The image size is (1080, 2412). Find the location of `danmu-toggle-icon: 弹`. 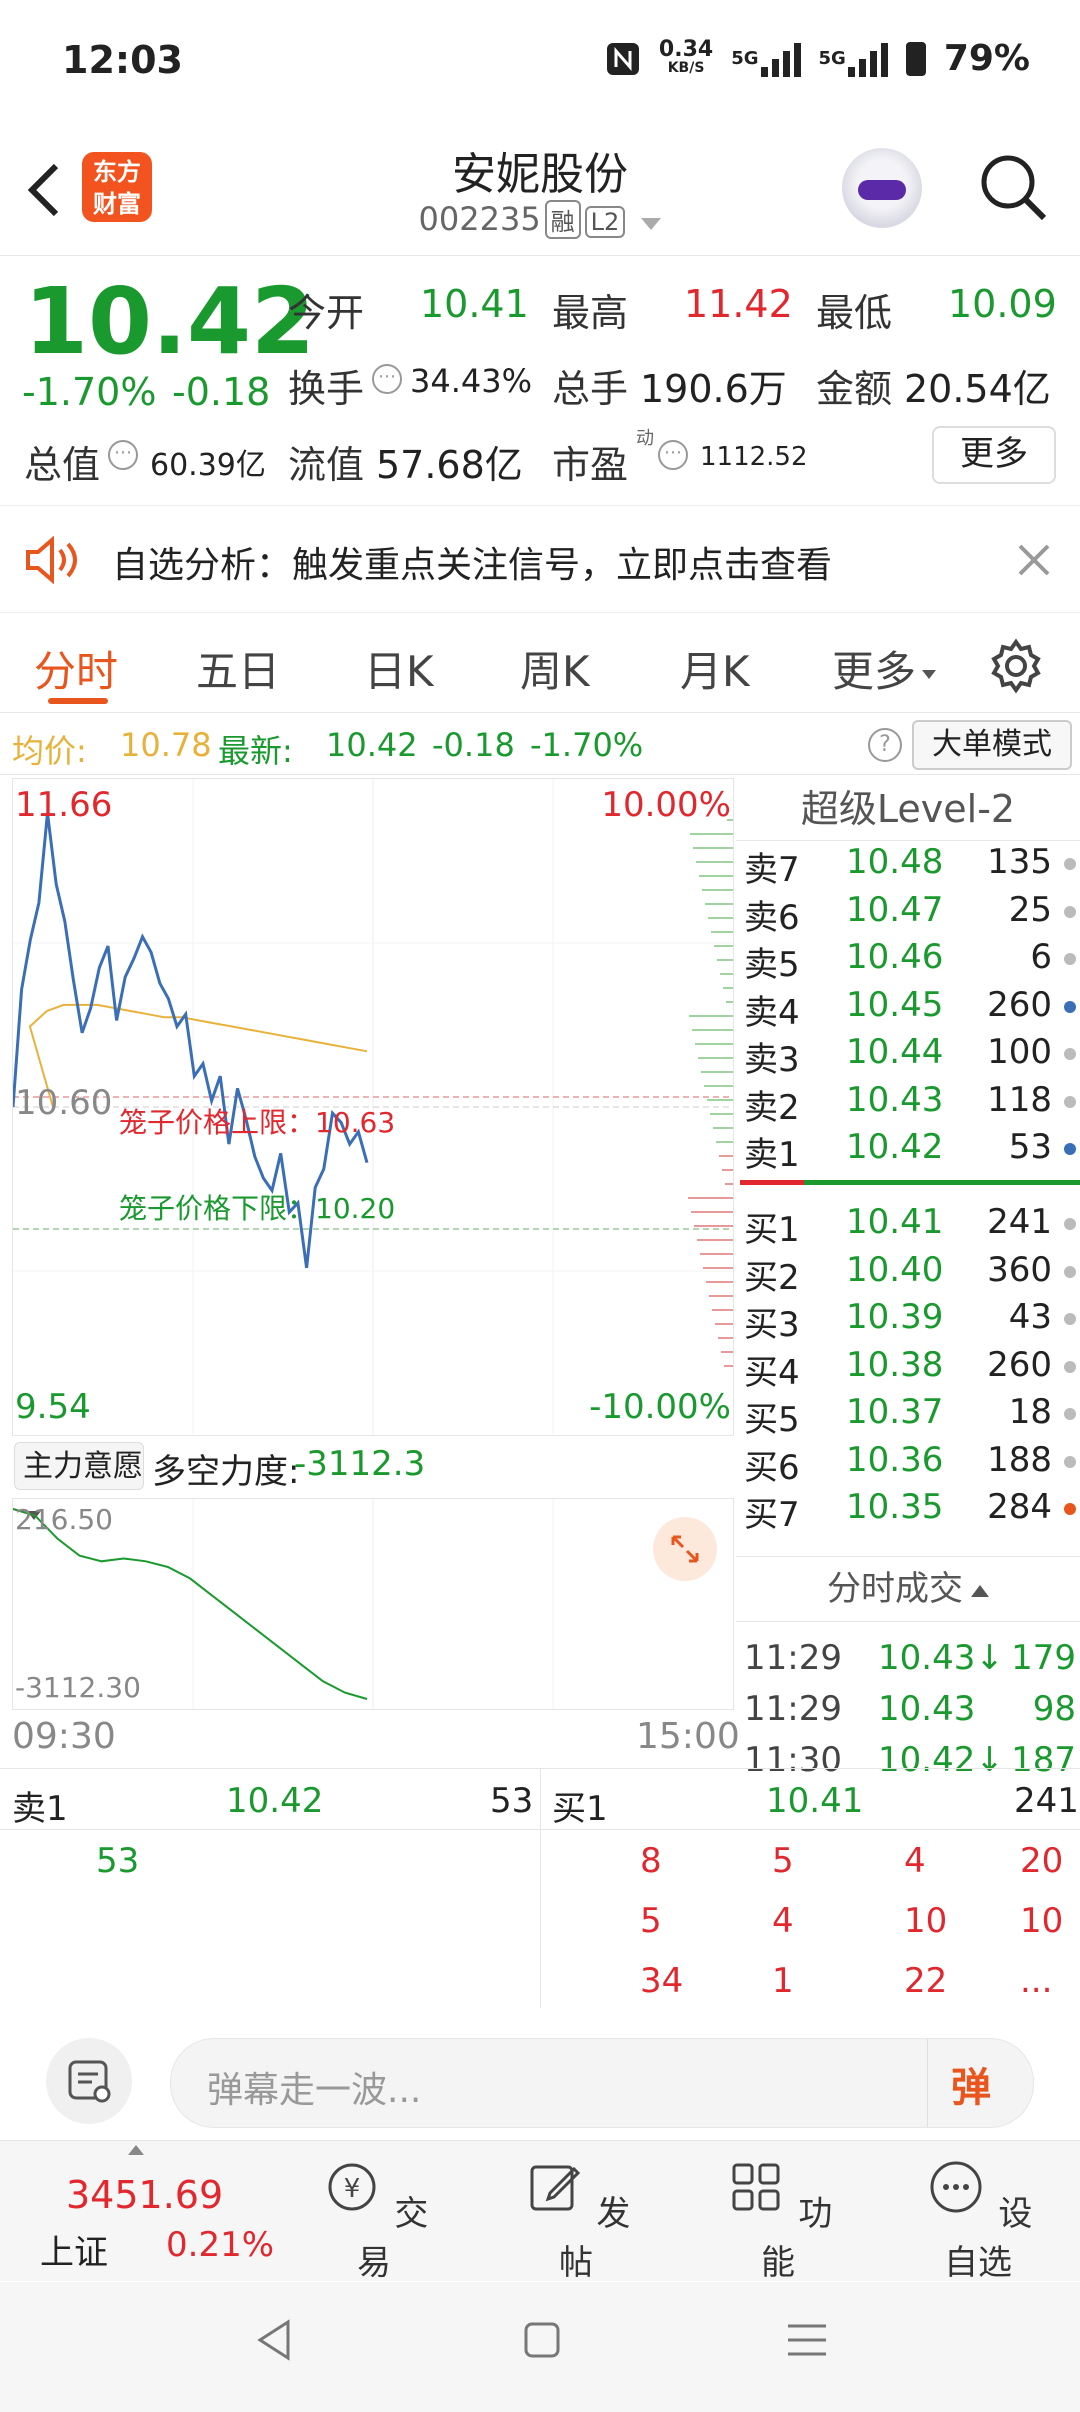

danmu-toggle-icon: 弹 is located at coordinates (971, 2084).